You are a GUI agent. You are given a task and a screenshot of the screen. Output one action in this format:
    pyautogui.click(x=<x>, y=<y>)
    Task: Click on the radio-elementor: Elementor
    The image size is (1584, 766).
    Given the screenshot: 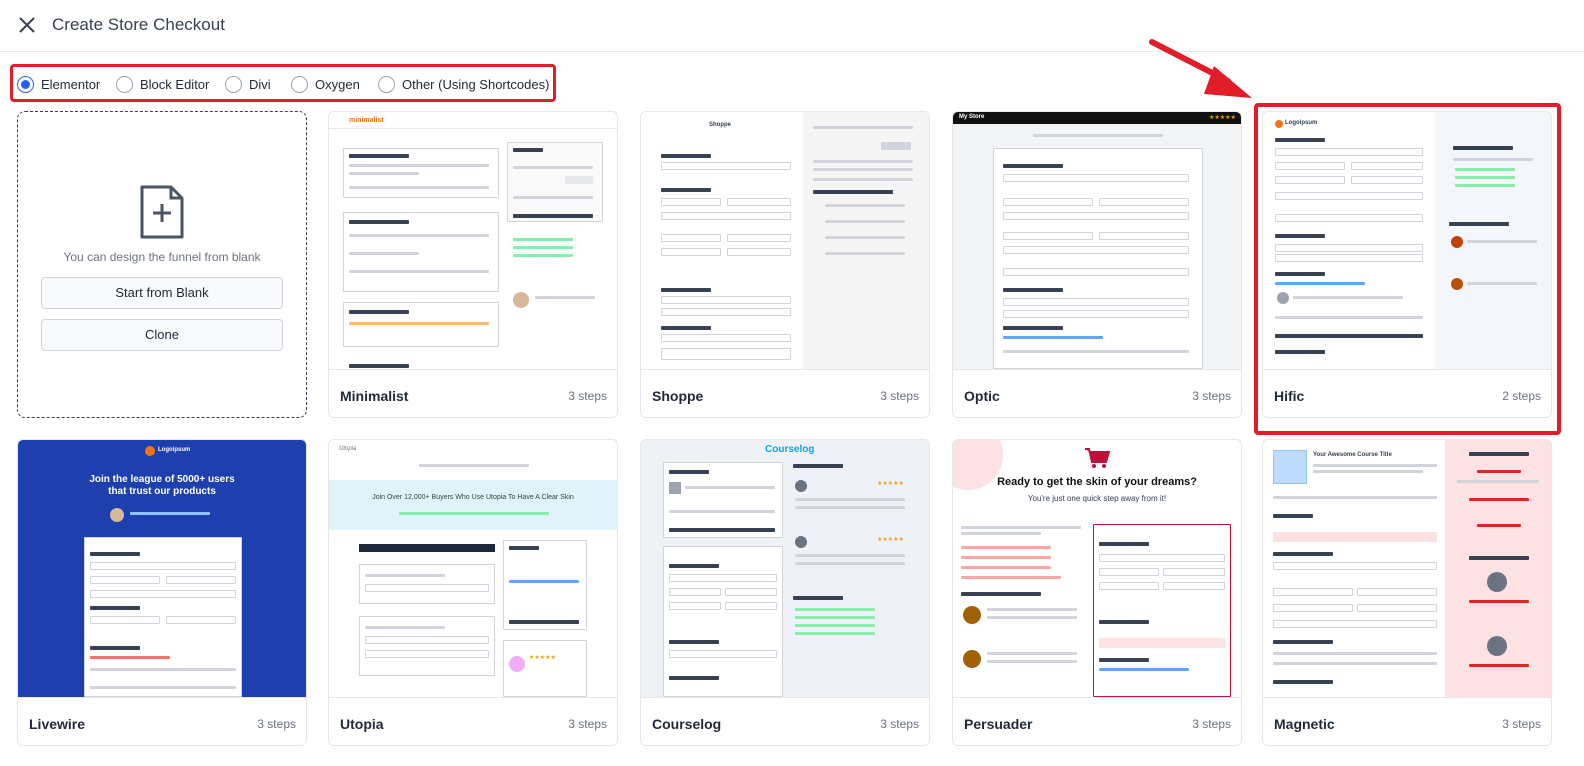 What is the action you would take?
    pyautogui.click(x=58, y=84)
    